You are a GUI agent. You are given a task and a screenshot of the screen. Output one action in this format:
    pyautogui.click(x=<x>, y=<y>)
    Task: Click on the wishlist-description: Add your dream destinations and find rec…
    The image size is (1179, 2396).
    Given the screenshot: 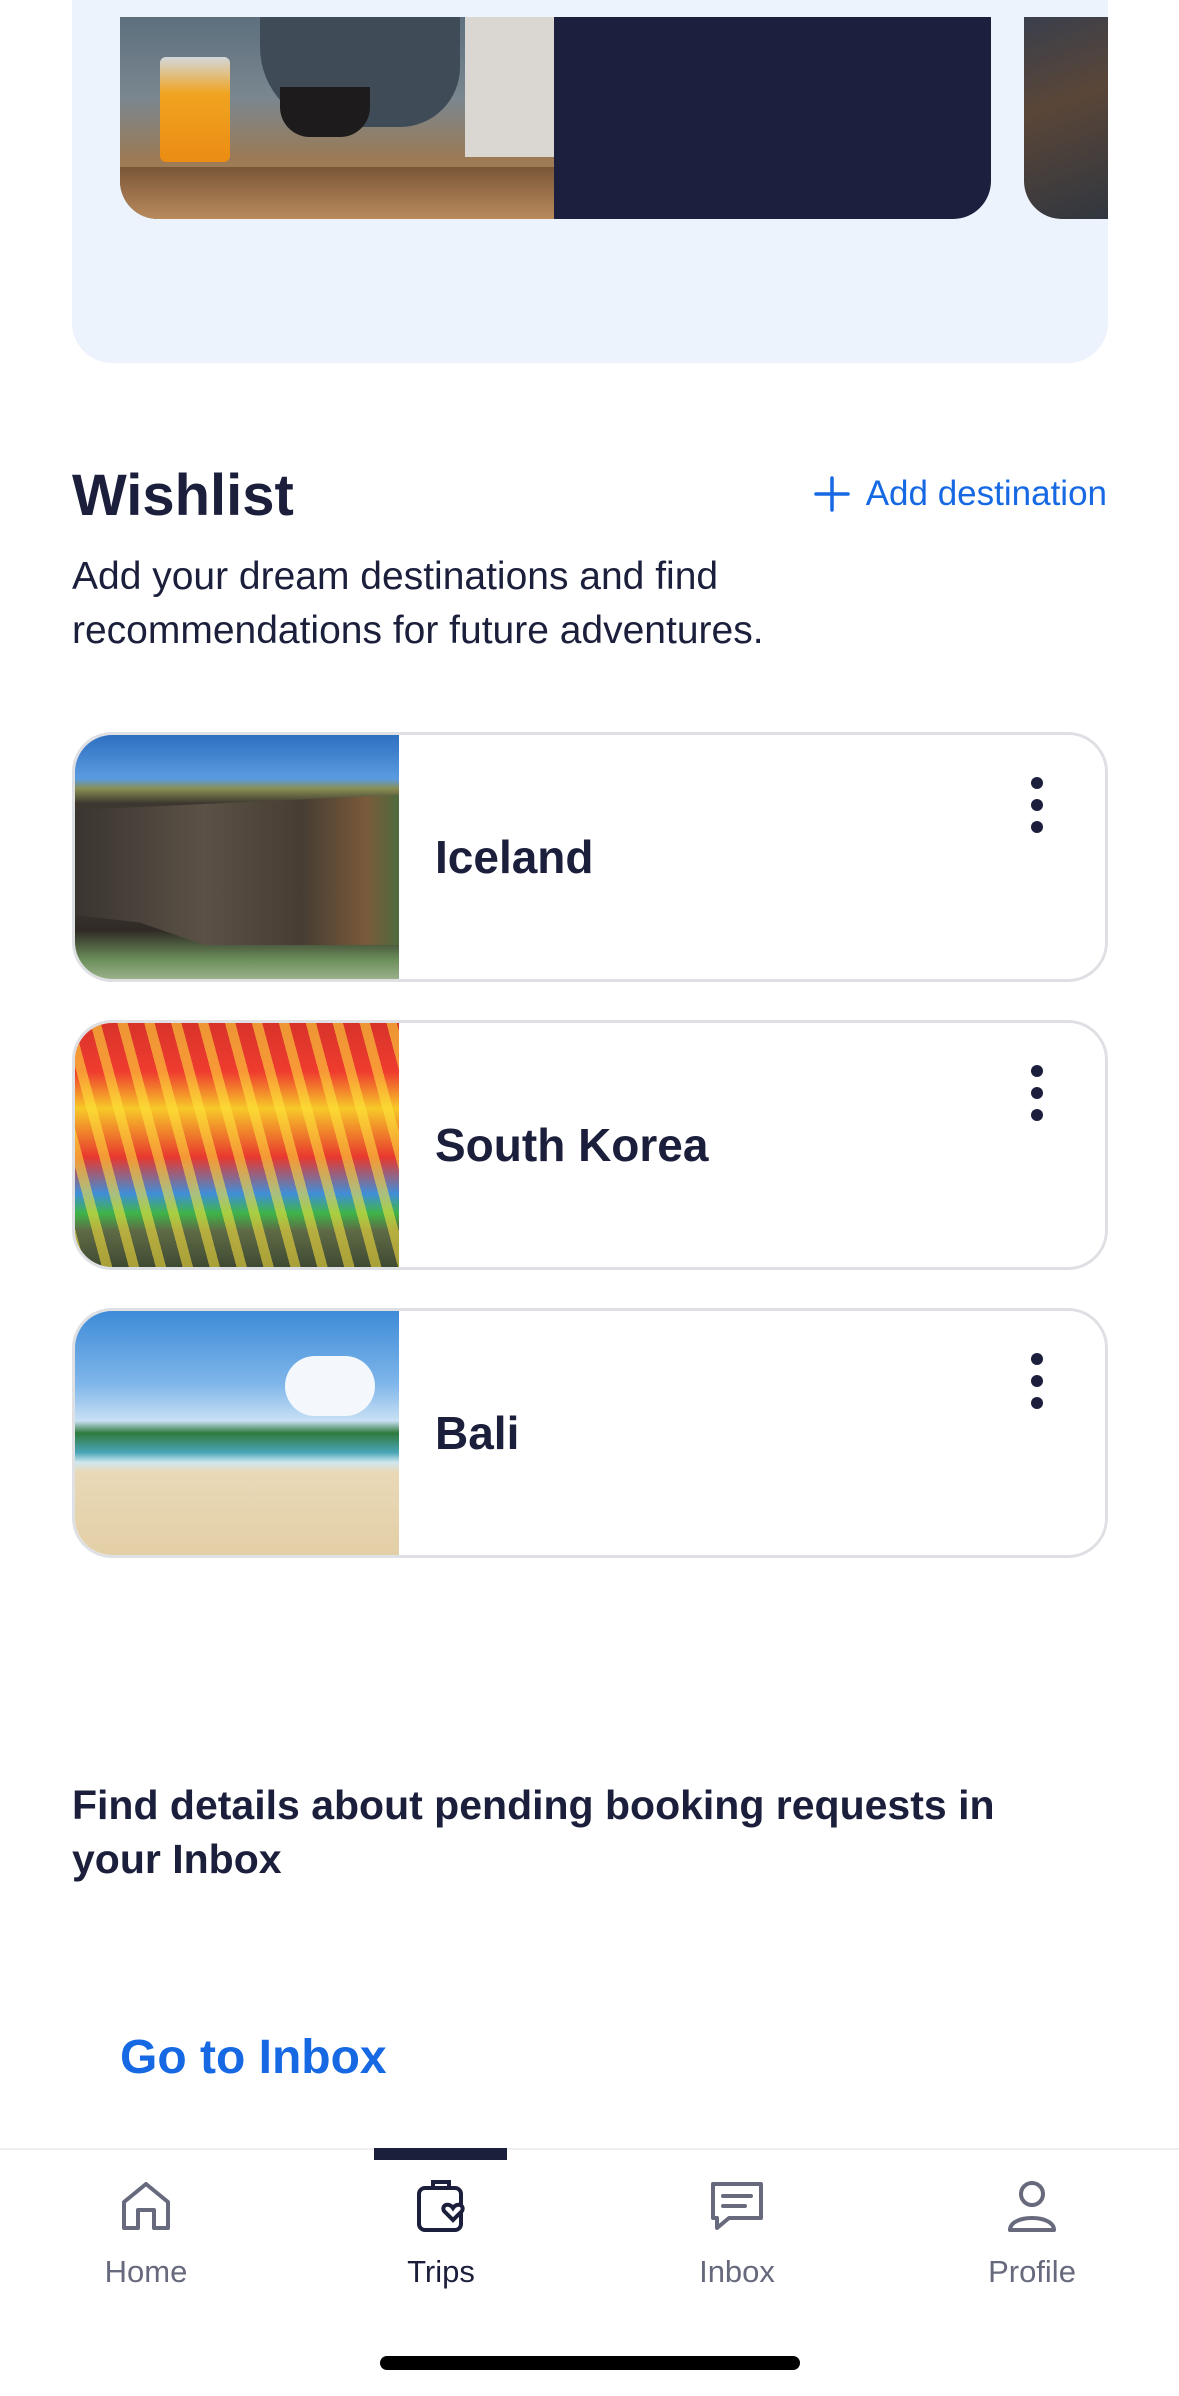 What is the action you would take?
    pyautogui.click(x=418, y=603)
    